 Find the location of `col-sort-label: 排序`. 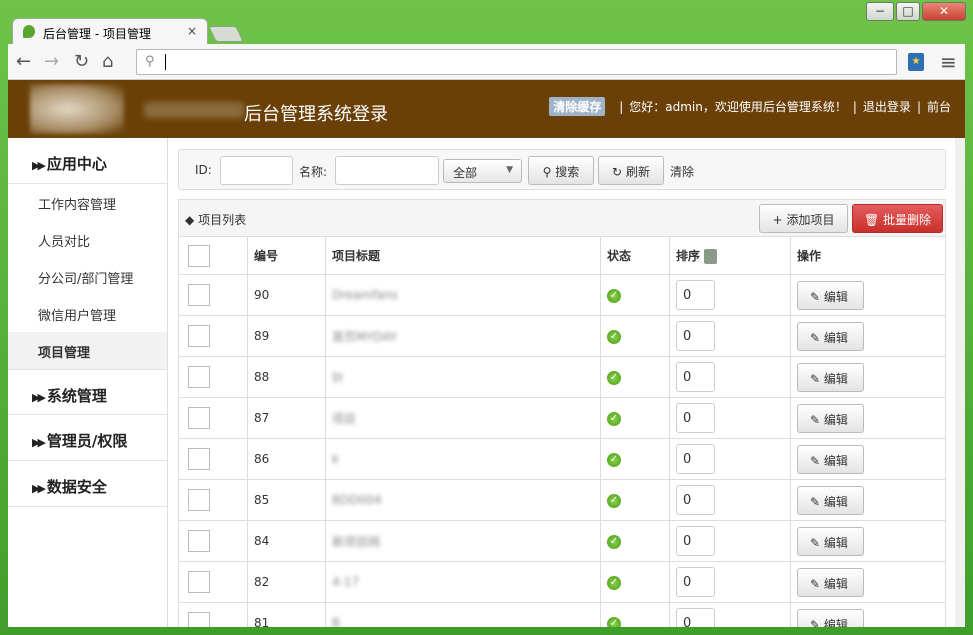

col-sort-label: 排序 is located at coordinates (688, 256).